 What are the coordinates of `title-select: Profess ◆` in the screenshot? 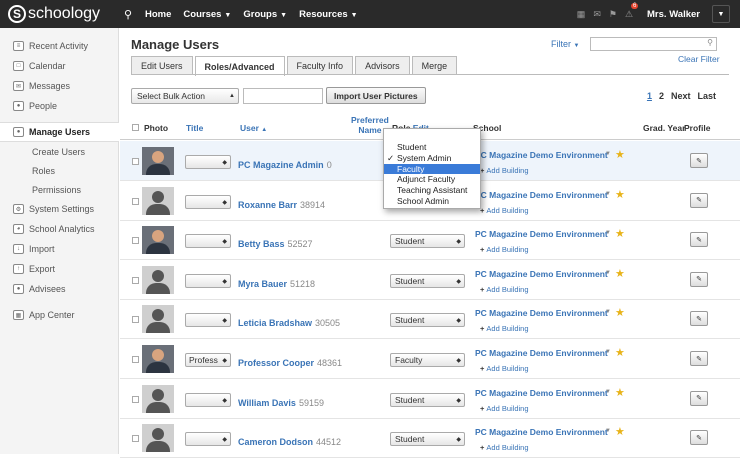 It's located at (208, 360).